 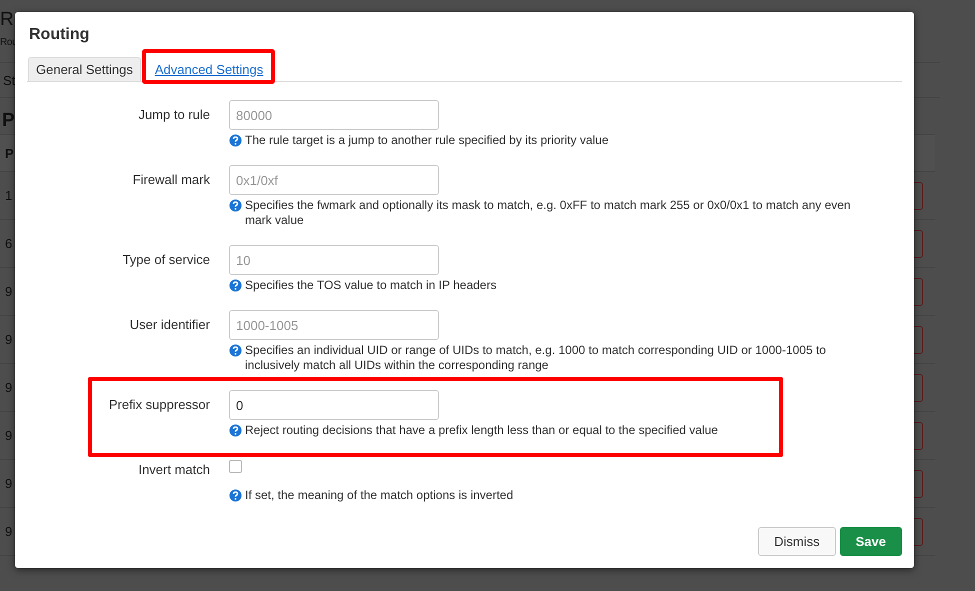 I want to click on dialog-title: Routing, so click(x=59, y=35).